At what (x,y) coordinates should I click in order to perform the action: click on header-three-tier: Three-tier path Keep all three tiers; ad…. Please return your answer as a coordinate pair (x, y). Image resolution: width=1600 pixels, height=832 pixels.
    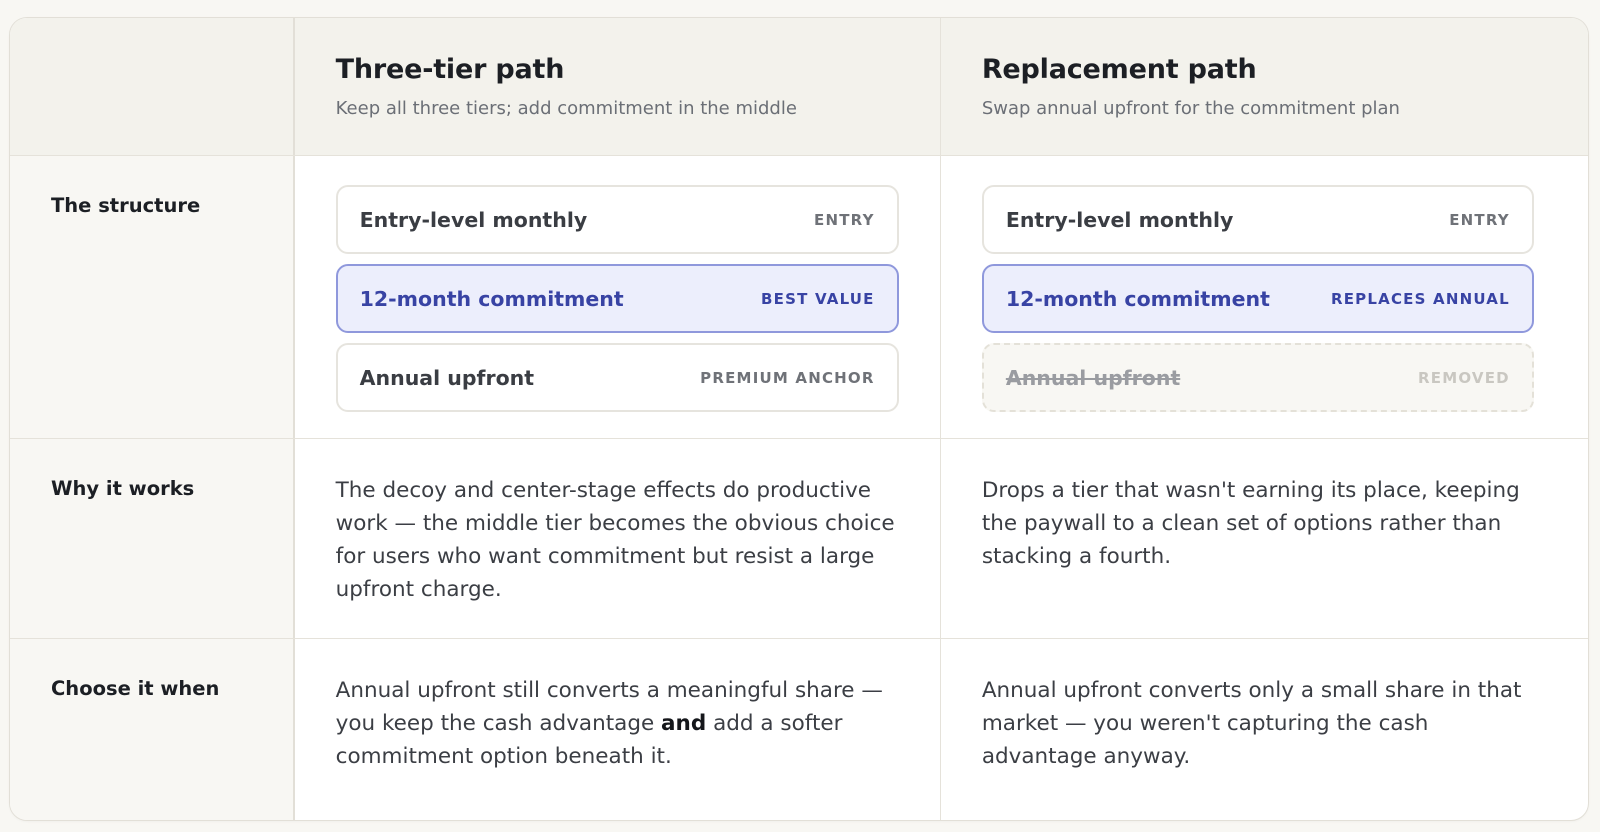
    Looking at the image, I should click on (617, 86).